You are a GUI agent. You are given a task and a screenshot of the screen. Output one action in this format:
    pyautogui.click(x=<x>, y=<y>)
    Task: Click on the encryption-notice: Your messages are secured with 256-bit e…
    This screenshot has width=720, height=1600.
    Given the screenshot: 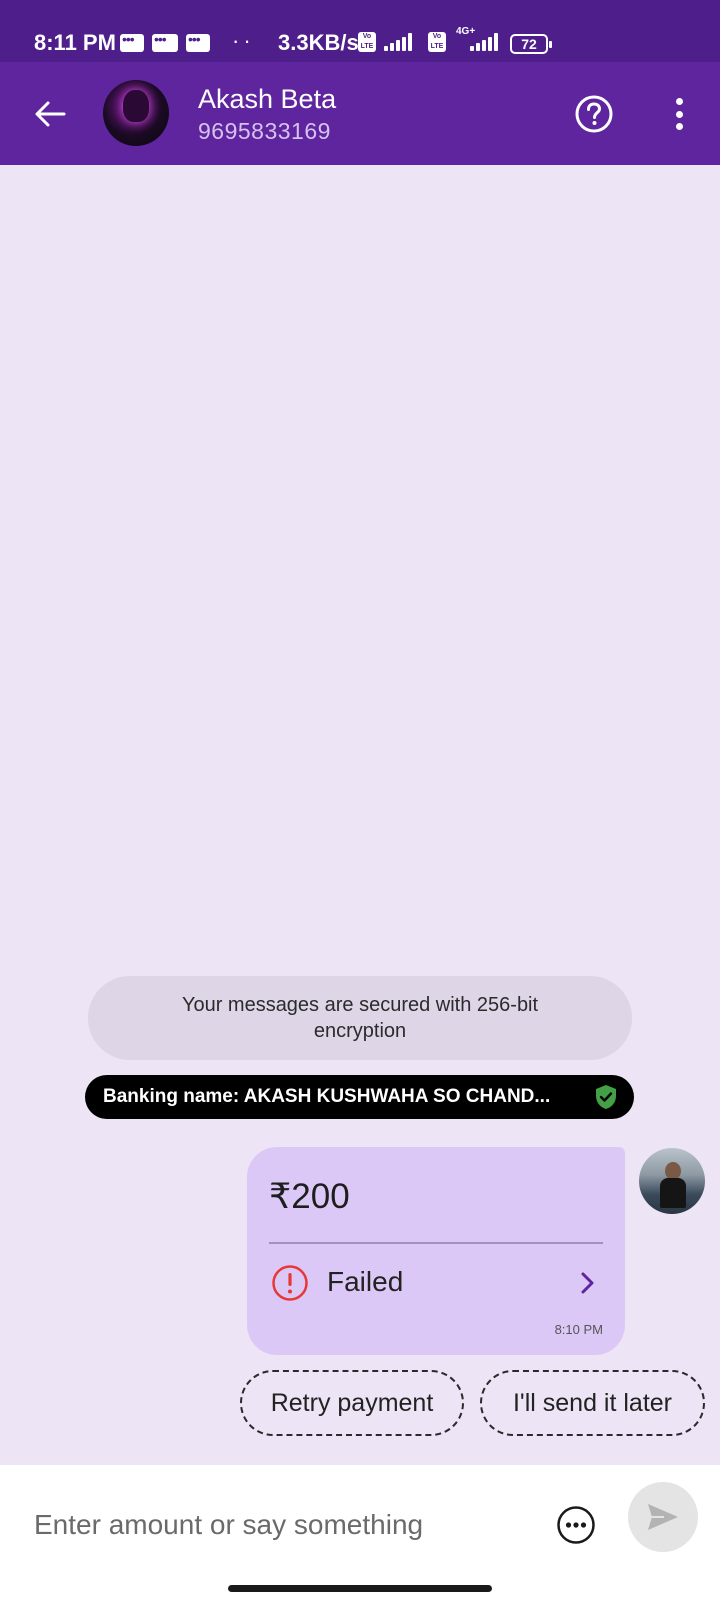 What is the action you would take?
    pyautogui.click(x=360, y=1018)
    